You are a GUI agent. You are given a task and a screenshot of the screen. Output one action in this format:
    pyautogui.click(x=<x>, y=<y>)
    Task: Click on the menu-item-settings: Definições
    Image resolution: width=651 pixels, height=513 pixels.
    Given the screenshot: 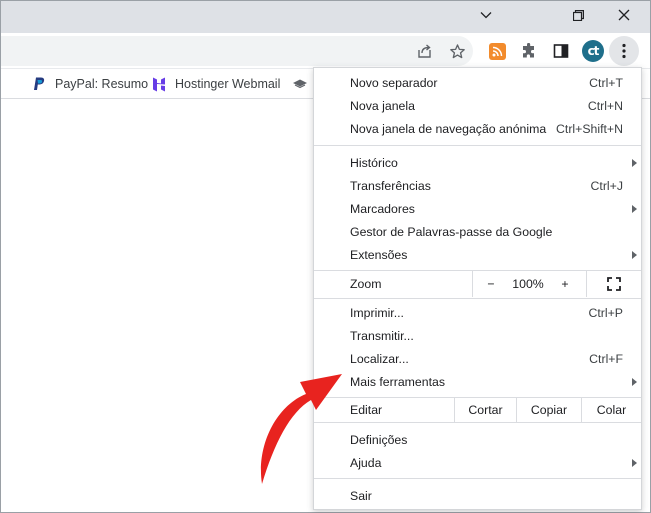 What is the action you would take?
    pyautogui.click(x=477, y=439)
    